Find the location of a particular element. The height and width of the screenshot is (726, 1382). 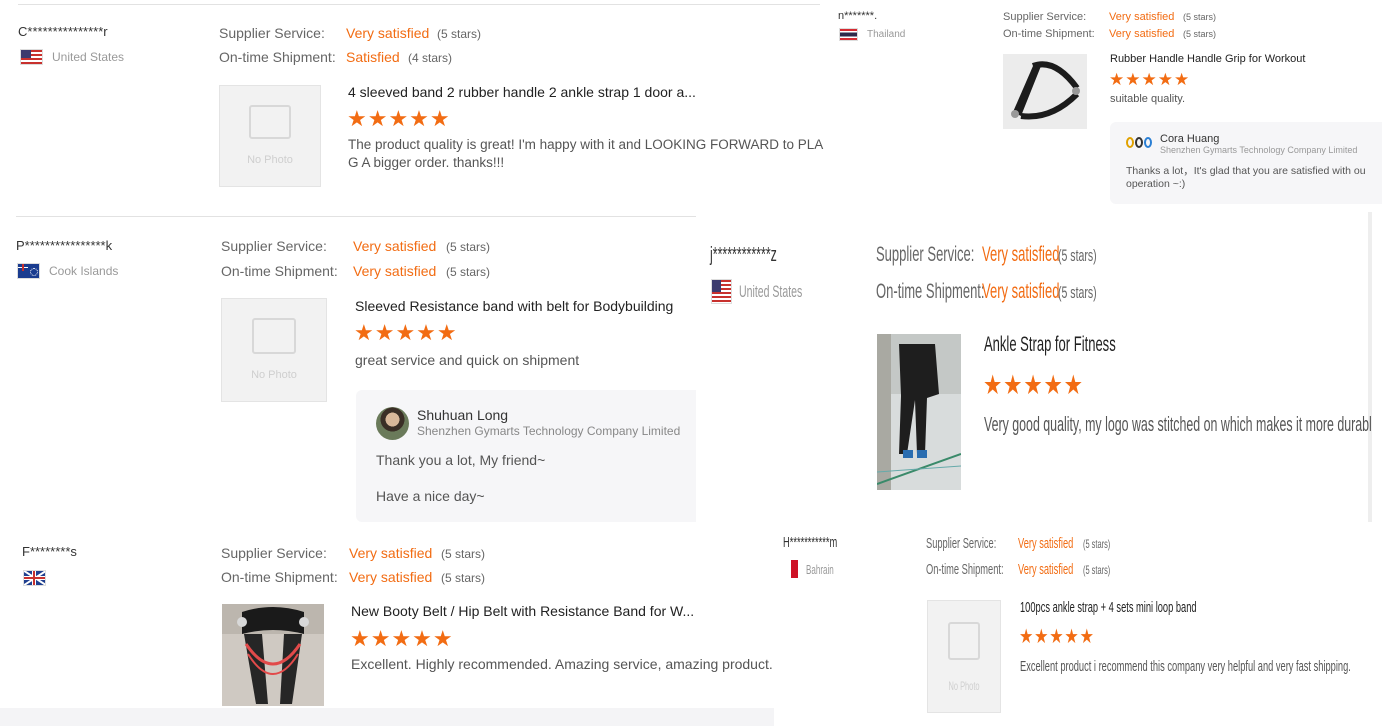

buyer-country is located at coordinates (34, 578).